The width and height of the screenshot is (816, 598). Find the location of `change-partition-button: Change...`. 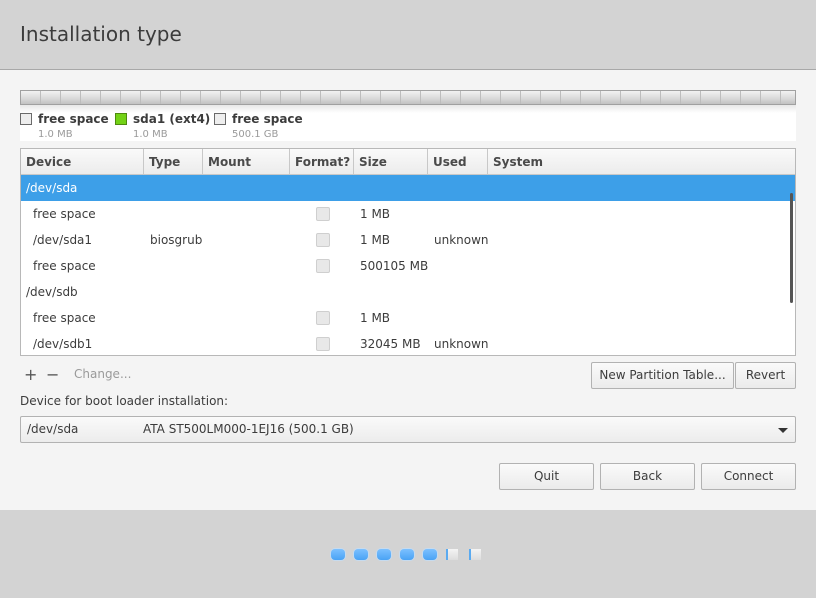

change-partition-button: Change... is located at coordinates (102, 374).